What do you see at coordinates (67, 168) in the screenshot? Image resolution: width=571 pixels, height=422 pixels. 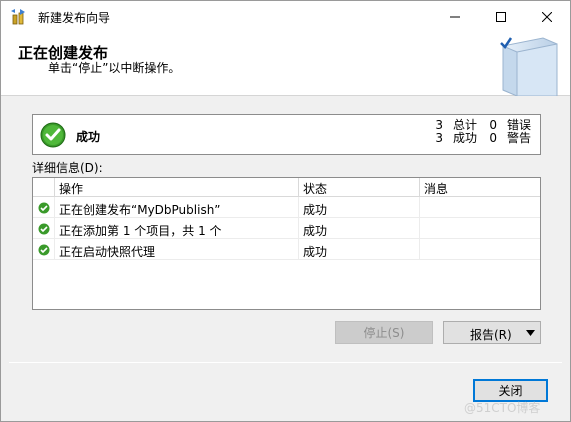 I see `details-label: 详细信息(D):` at bounding box center [67, 168].